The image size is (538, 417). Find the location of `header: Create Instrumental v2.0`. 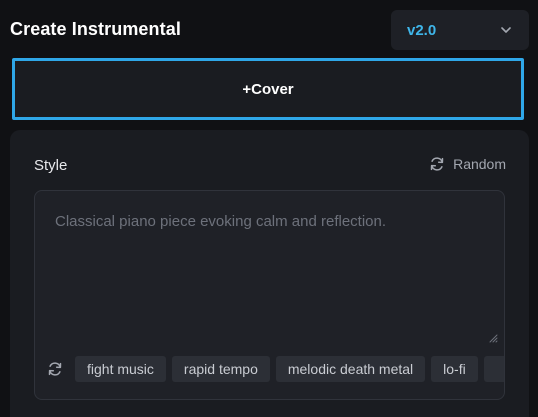

header: Create Instrumental v2.0 is located at coordinates (269, 29).